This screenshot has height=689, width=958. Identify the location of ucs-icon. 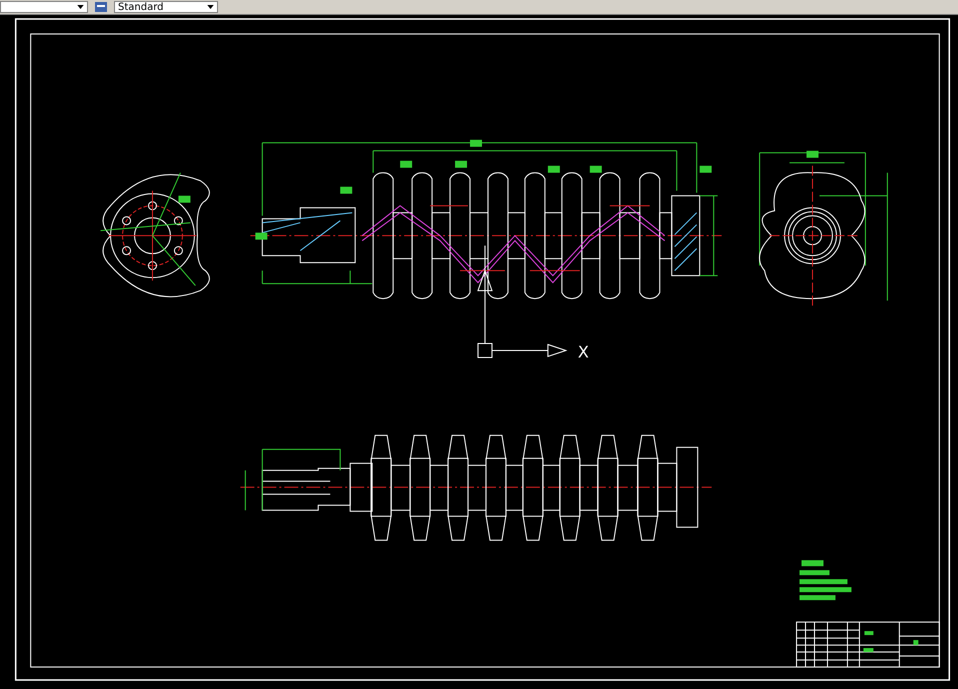
(522, 301).